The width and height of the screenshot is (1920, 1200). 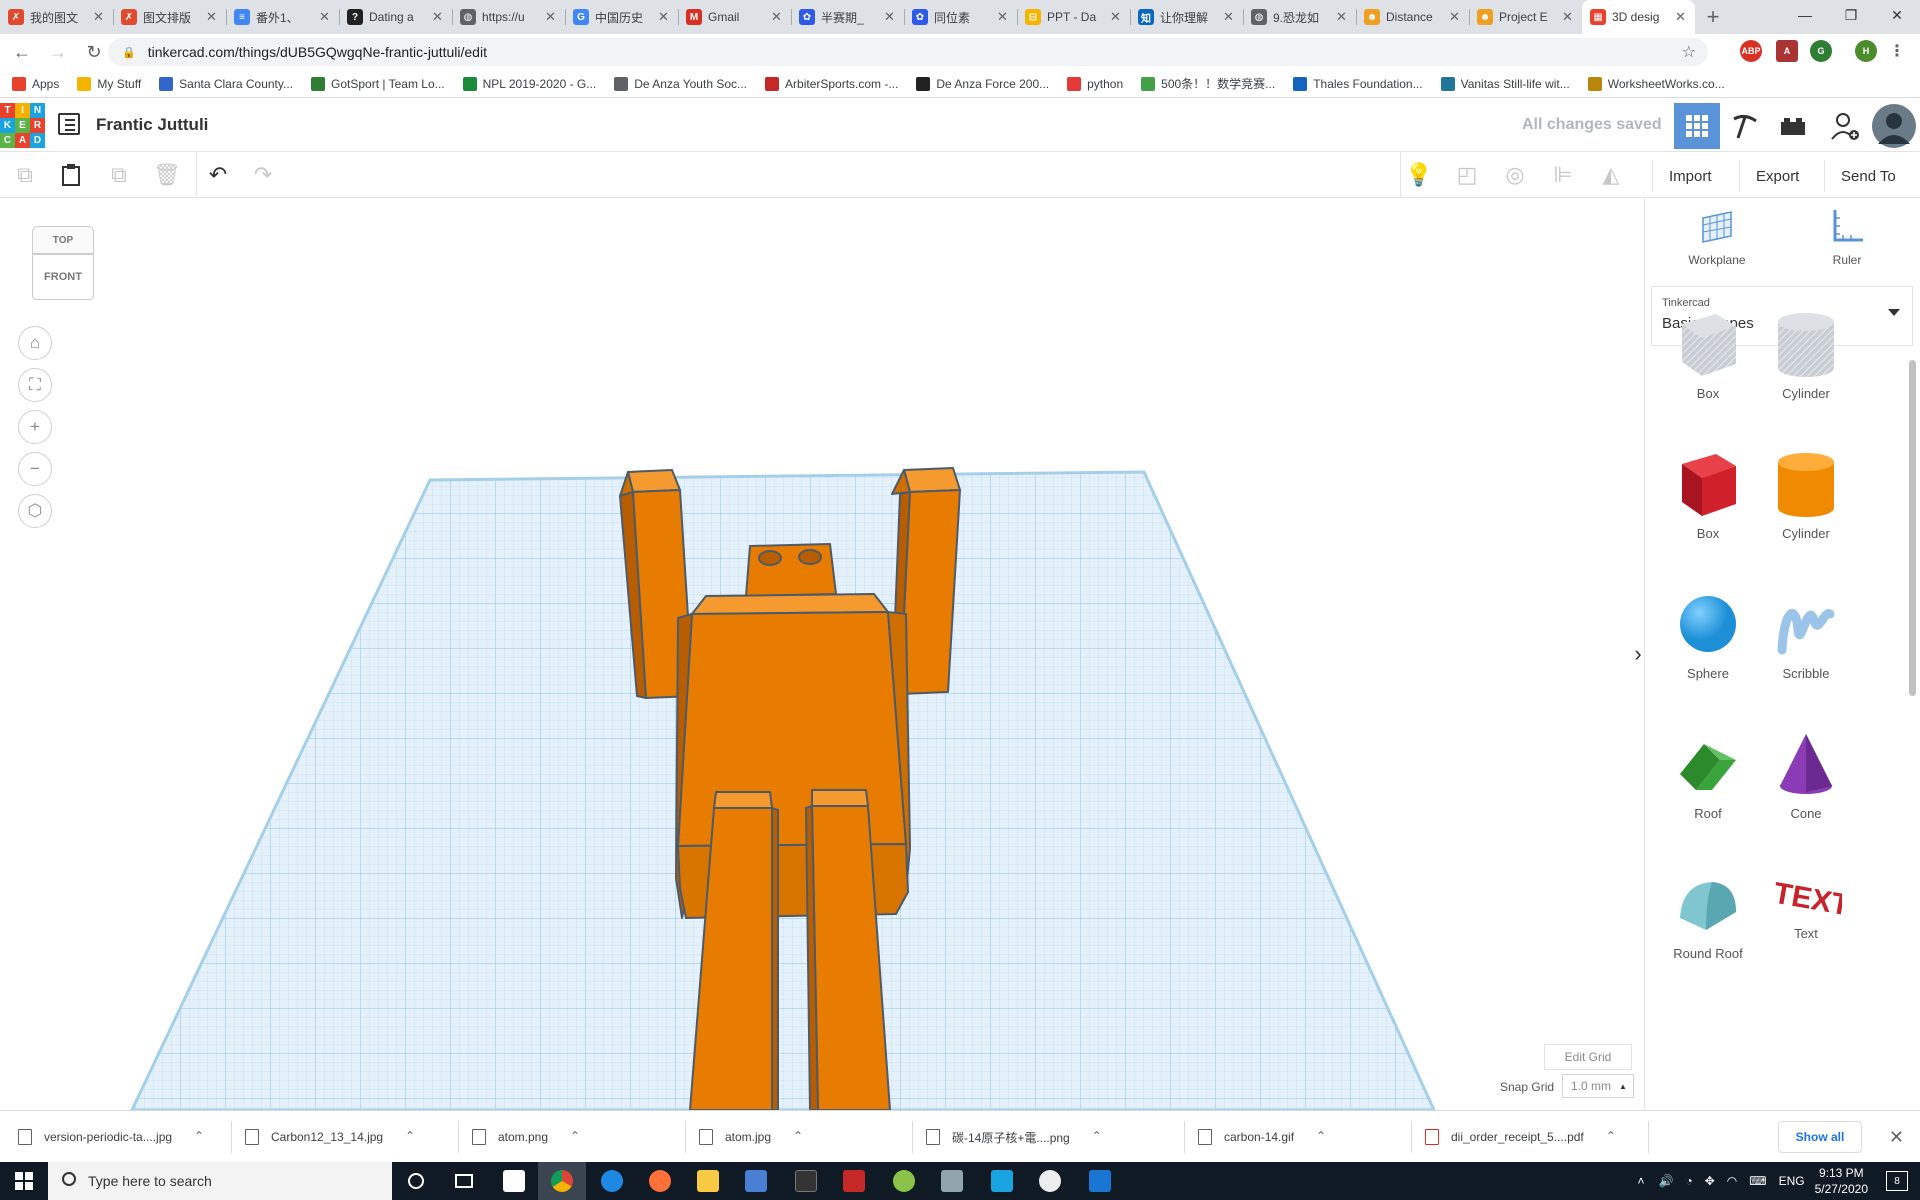 What do you see at coordinates (1520, 1137) in the screenshot?
I see `download-item: dii_order_receipt_5....pdf ⌃` at bounding box center [1520, 1137].